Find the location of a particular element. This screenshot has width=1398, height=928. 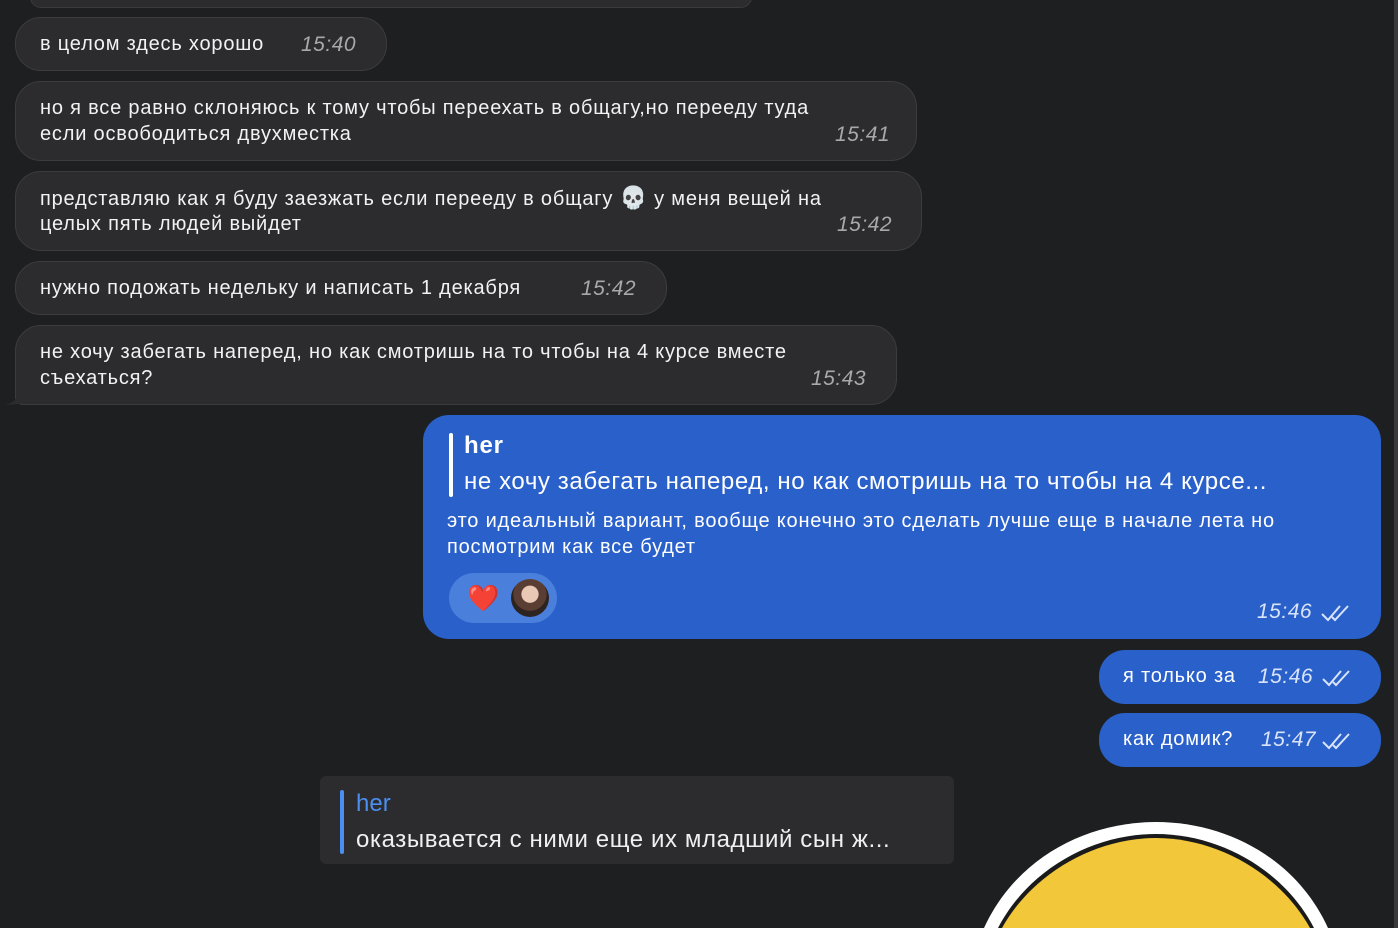

scrollbar-track is located at coordinates (1396, 464).